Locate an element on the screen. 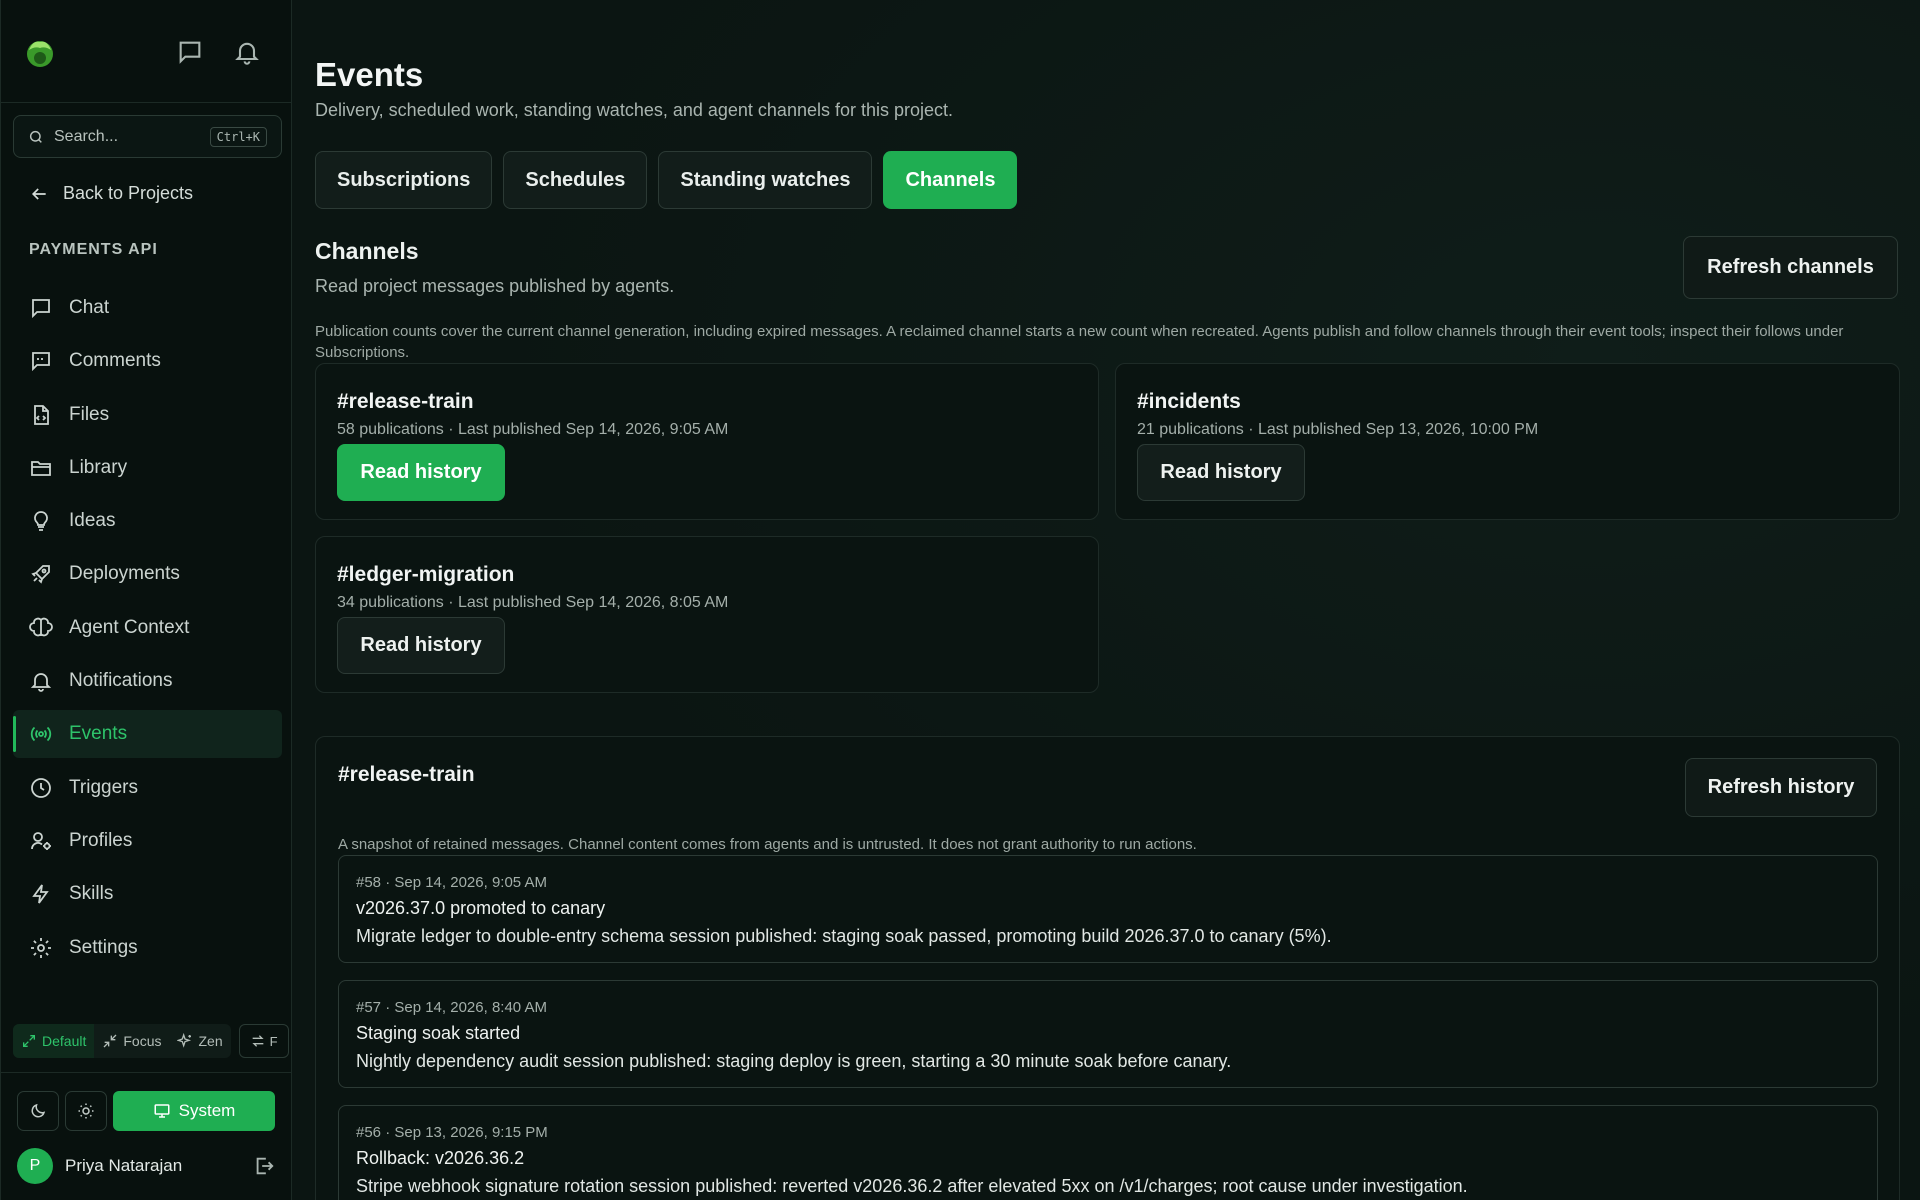 The width and height of the screenshot is (1920, 1200). channel-name: #incidents is located at coordinates (1189, 401).